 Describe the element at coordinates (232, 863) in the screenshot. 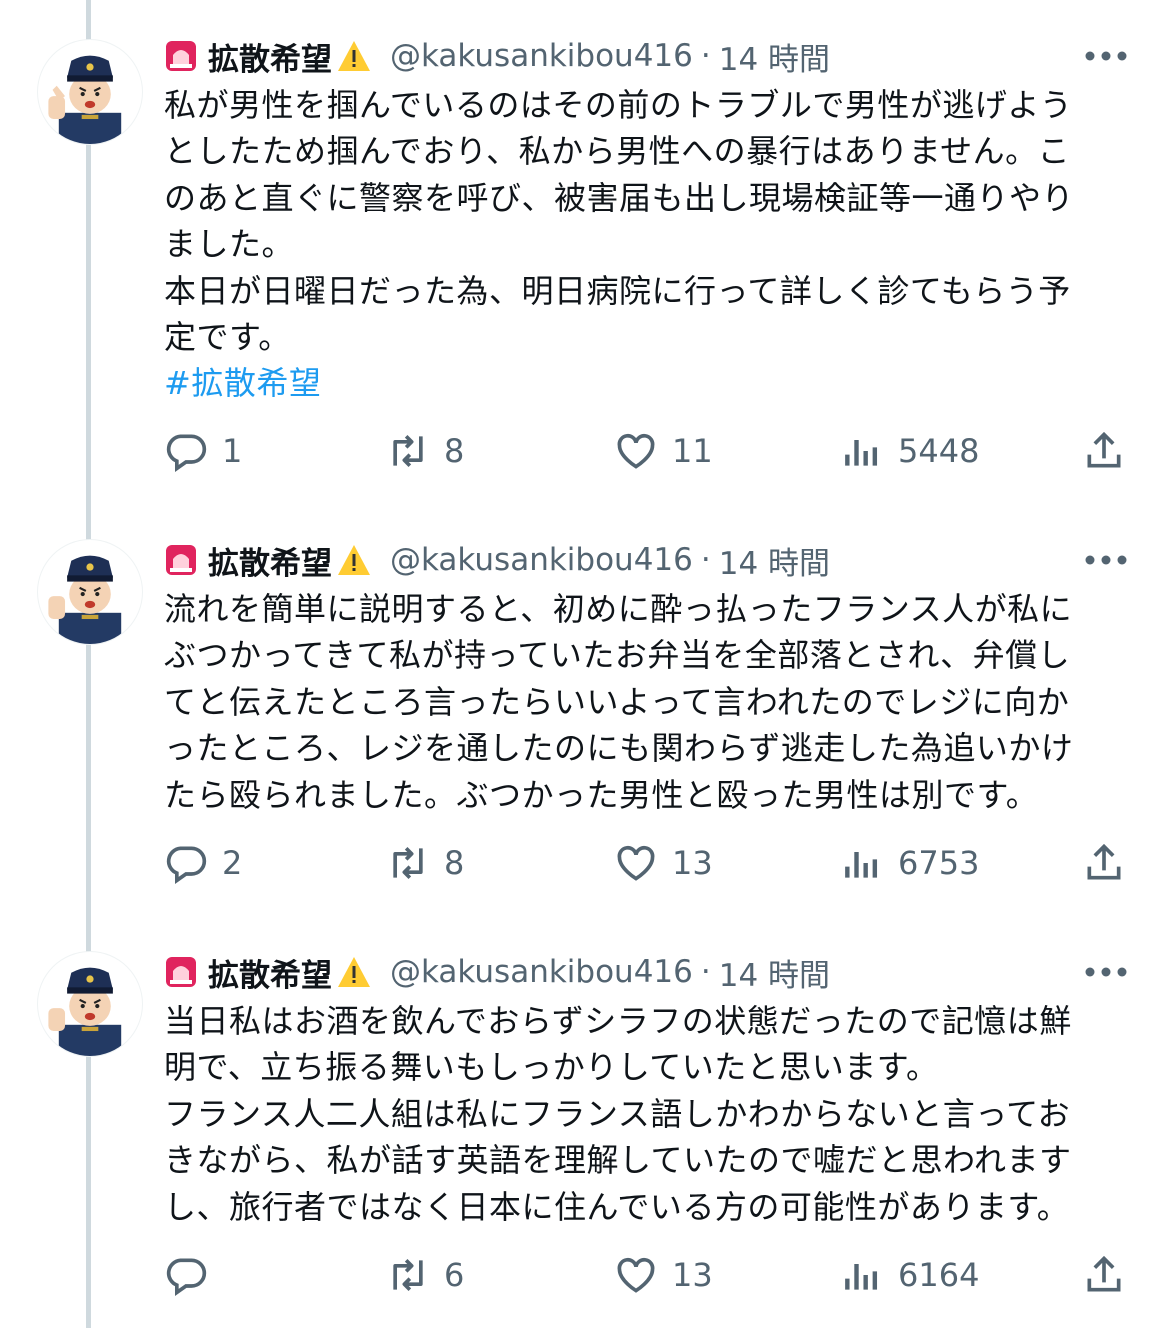

I see `reply-count: 2` at that location.